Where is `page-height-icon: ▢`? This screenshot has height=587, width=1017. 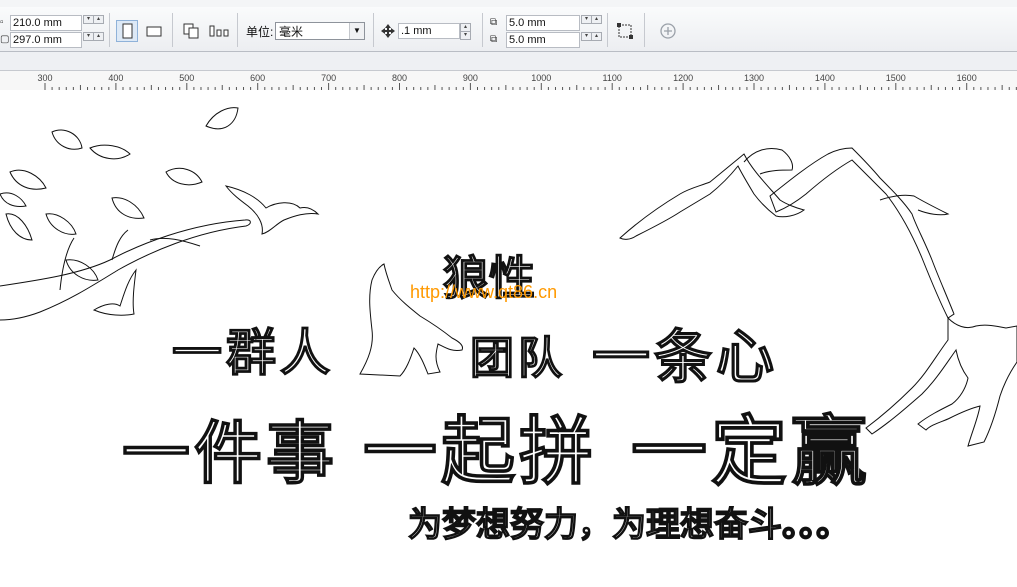 page-height-icon: ▢ is located at coordinates (5, 39).